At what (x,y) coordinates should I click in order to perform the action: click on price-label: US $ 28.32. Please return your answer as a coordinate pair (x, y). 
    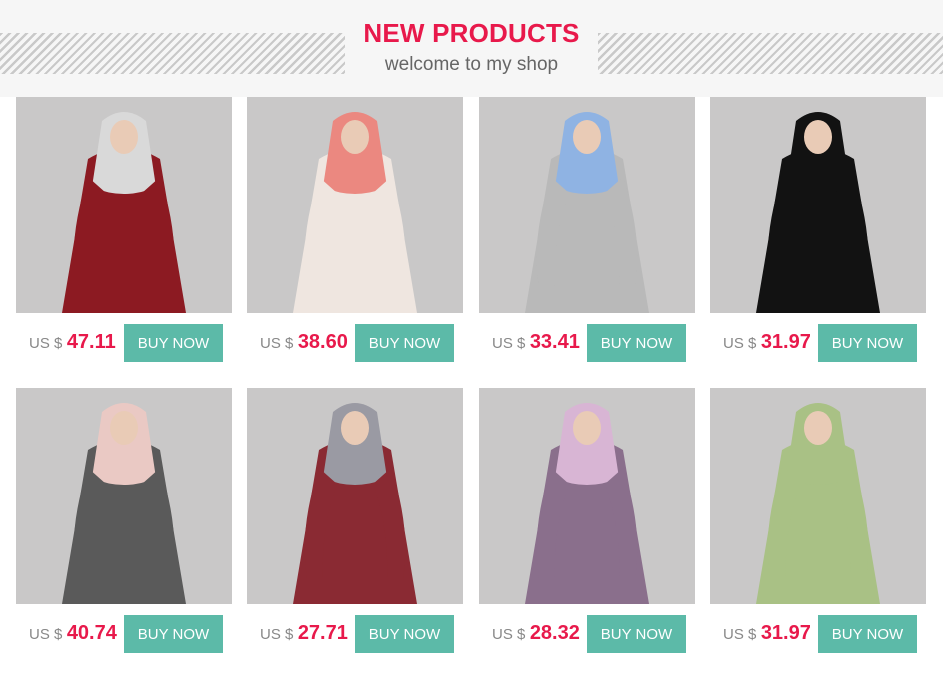
    Looking at the image, I should click on (536, 633).